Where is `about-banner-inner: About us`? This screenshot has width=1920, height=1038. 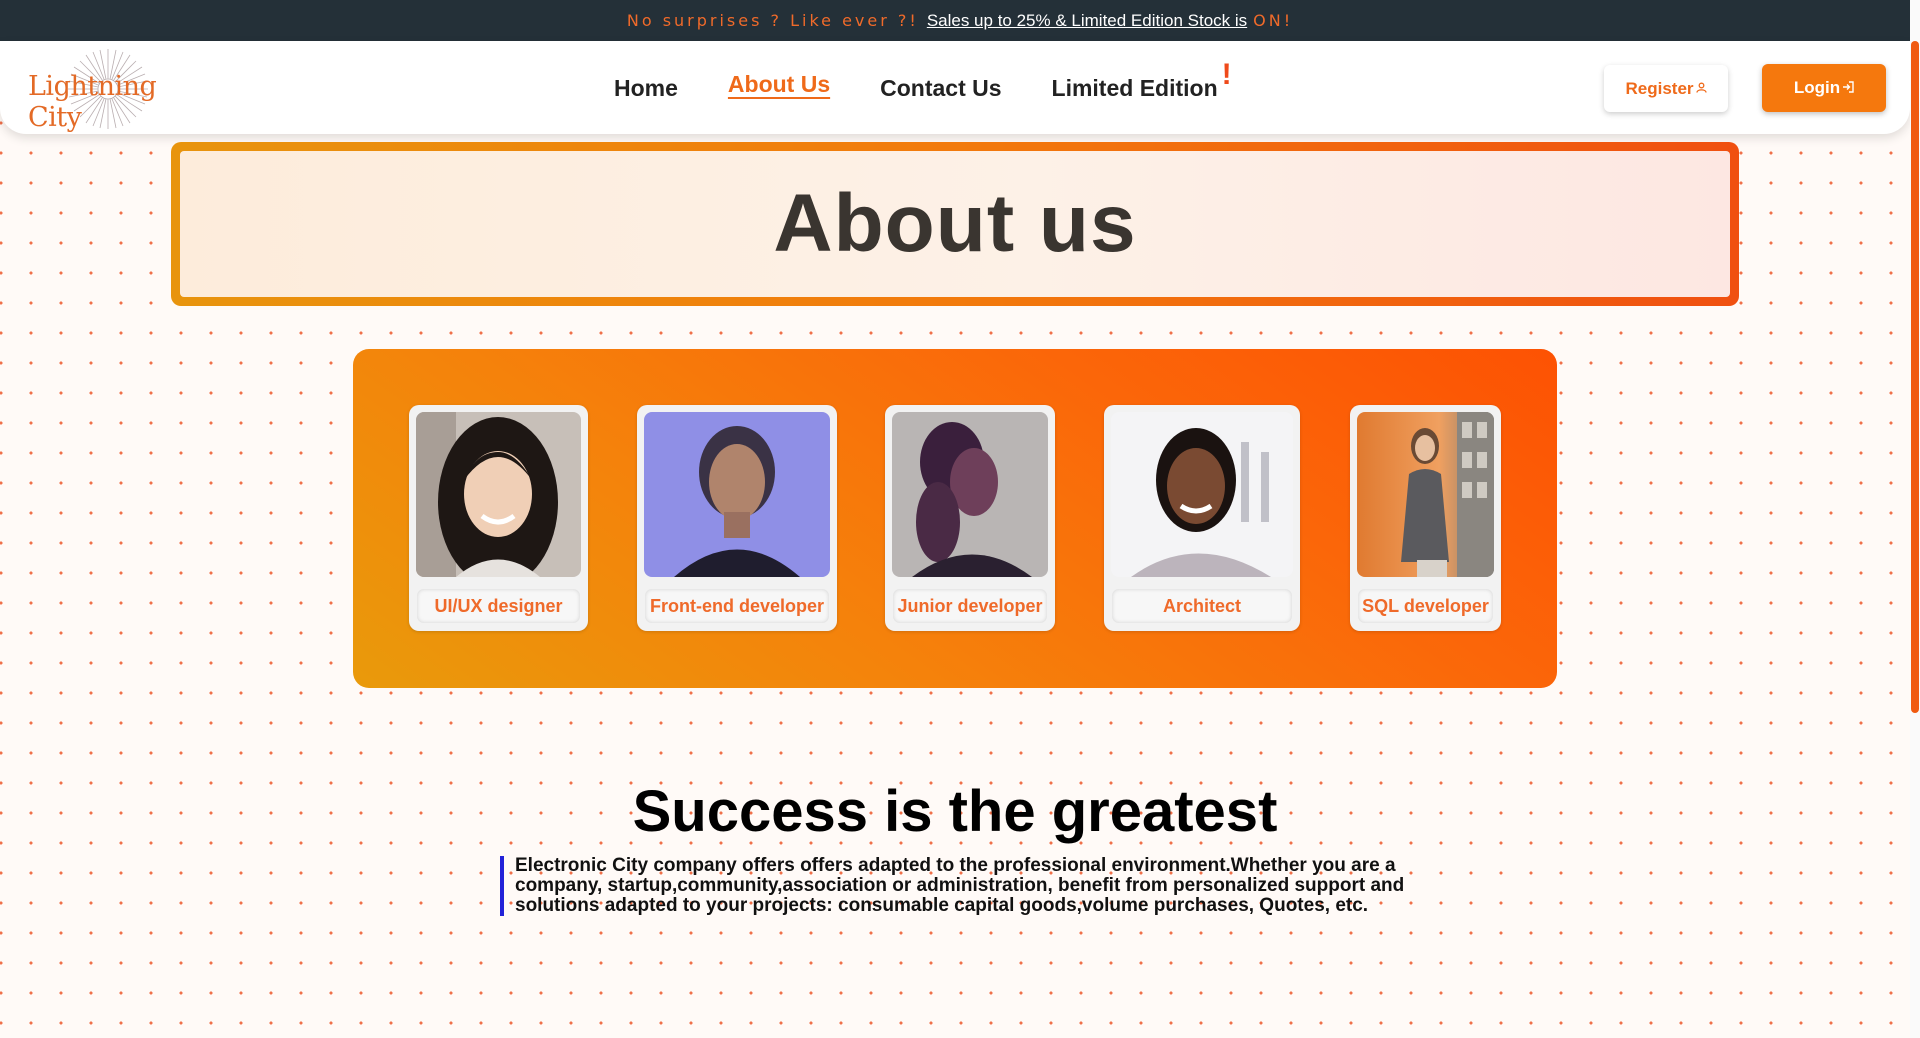 about-banner-inner: About us is located at coordinates (955, 224).